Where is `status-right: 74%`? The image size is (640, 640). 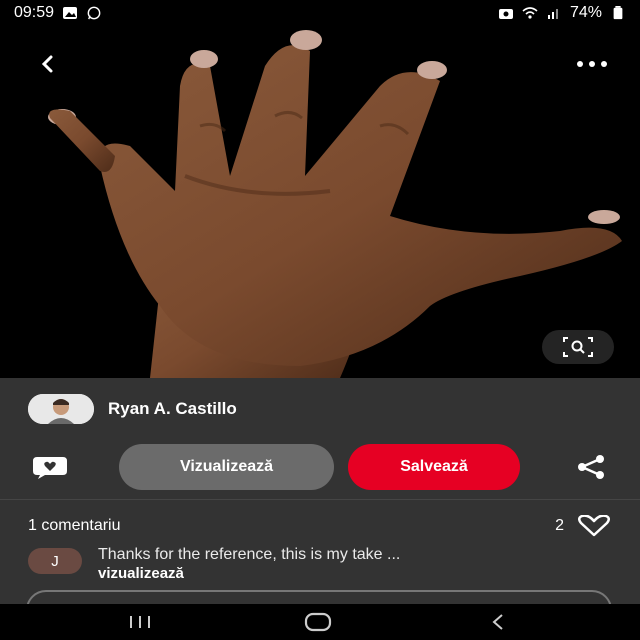
status-right: 74% is located at coordinates (562, 13).